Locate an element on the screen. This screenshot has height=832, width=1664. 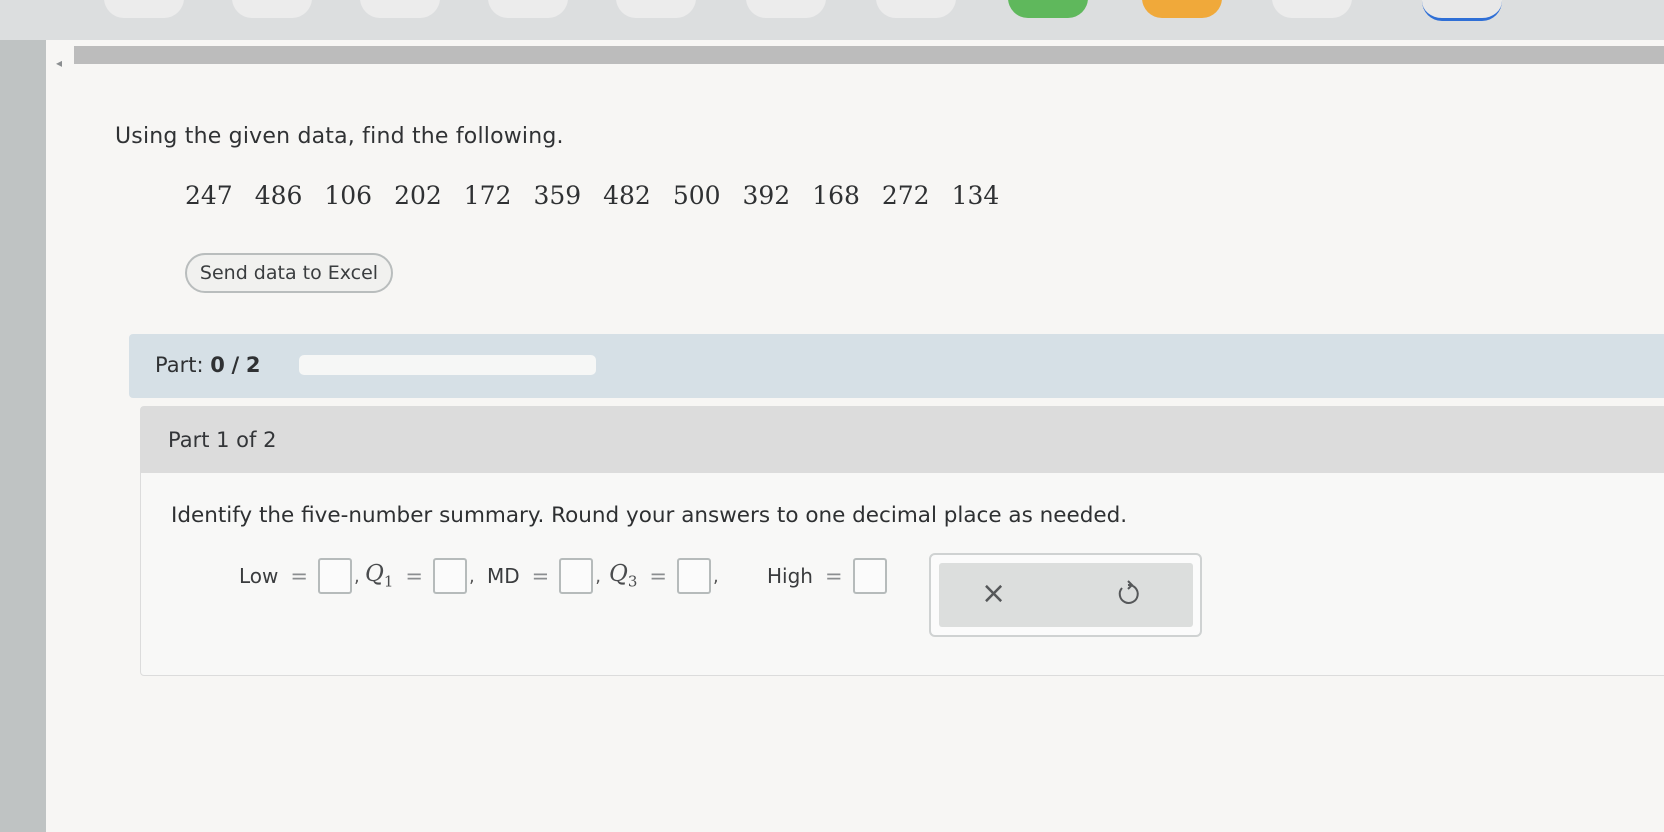
data-value: 202 is located at coordinates (418, 195).